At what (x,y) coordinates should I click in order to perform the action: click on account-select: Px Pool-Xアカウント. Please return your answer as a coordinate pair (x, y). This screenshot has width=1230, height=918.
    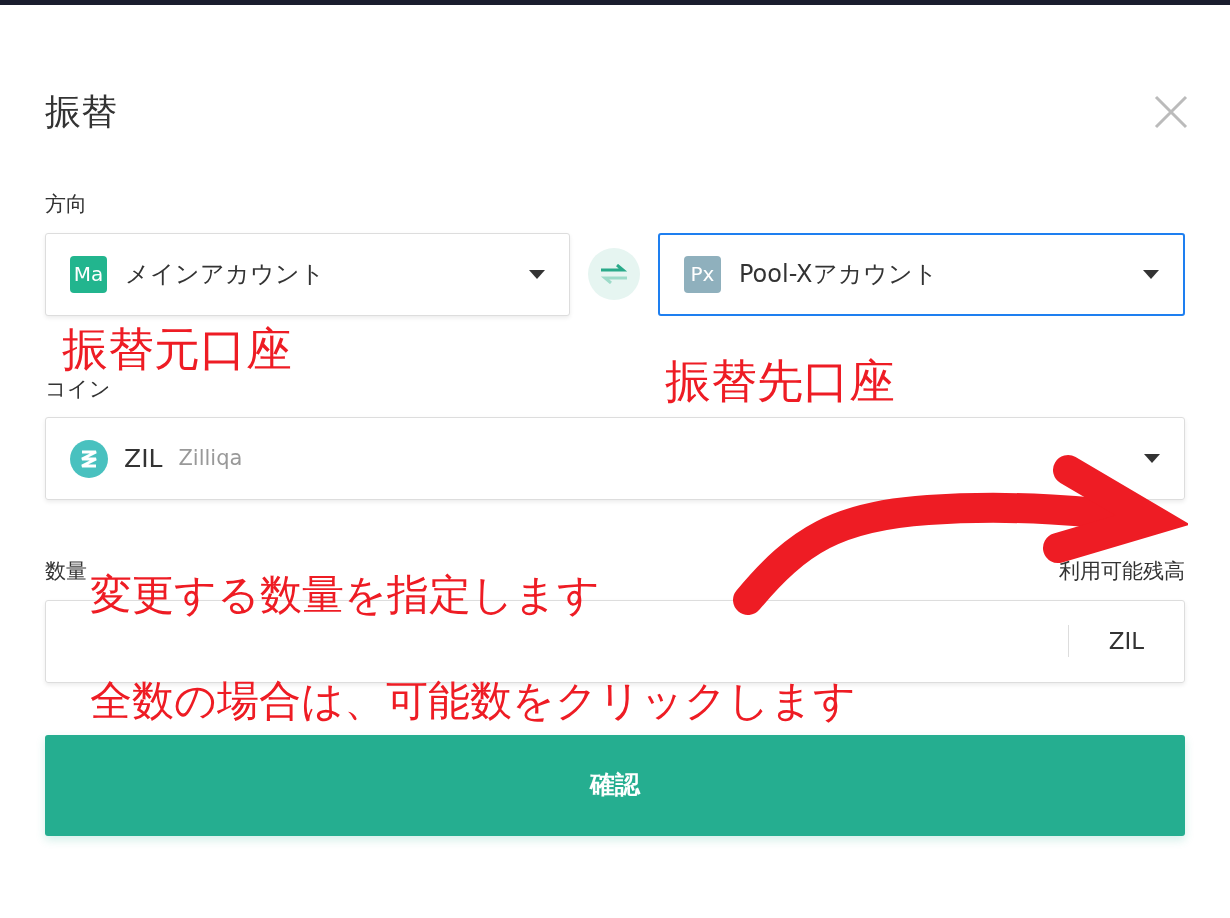
    Looking at the image, I should click on (921, 274).